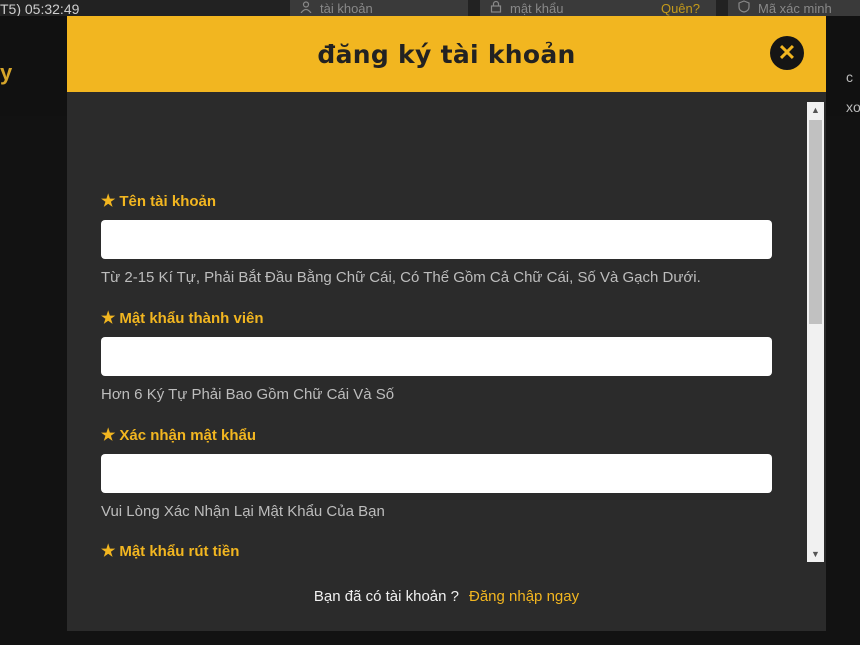 Image resolution: width=860 pixels, height=645 pixels. I want to click on confirm-password-hint: Vui Lòng Xác Nhận Lại Mật Khẩu Của Bạn, so click(243, 511).